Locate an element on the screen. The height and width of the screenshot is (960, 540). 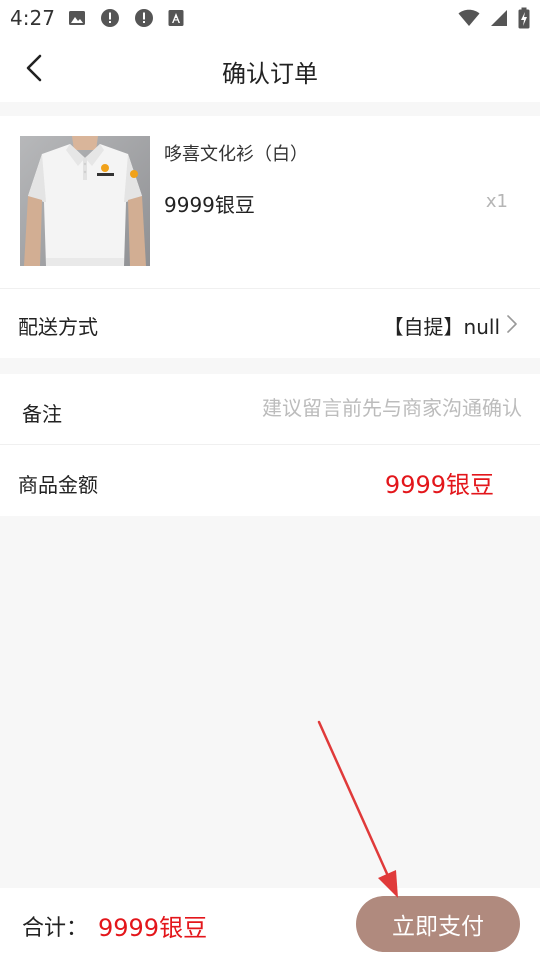
delivery-label: 配送方式 is located at coordinates (58, 327).